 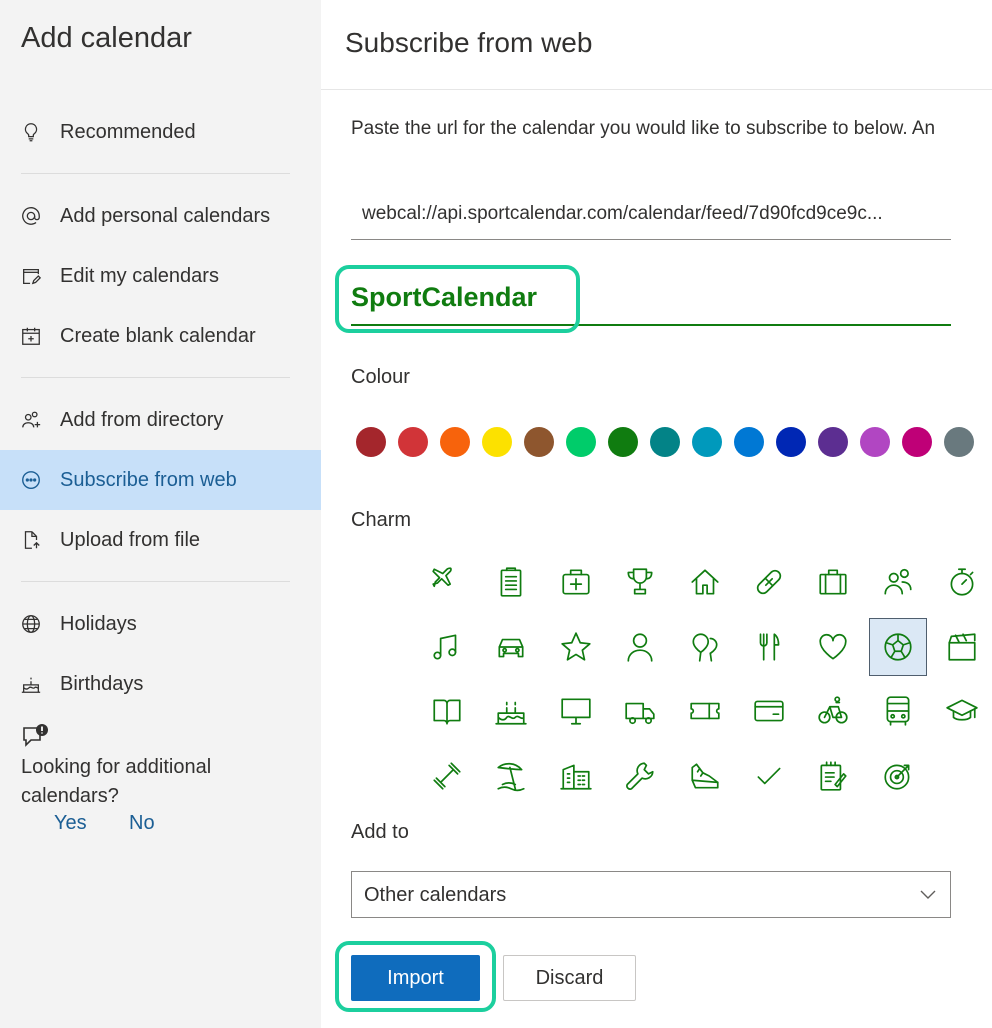 What do you see at coordinates (898, 582) in the screenshot?
I see `people-icon` at bounding box center [898, 582].